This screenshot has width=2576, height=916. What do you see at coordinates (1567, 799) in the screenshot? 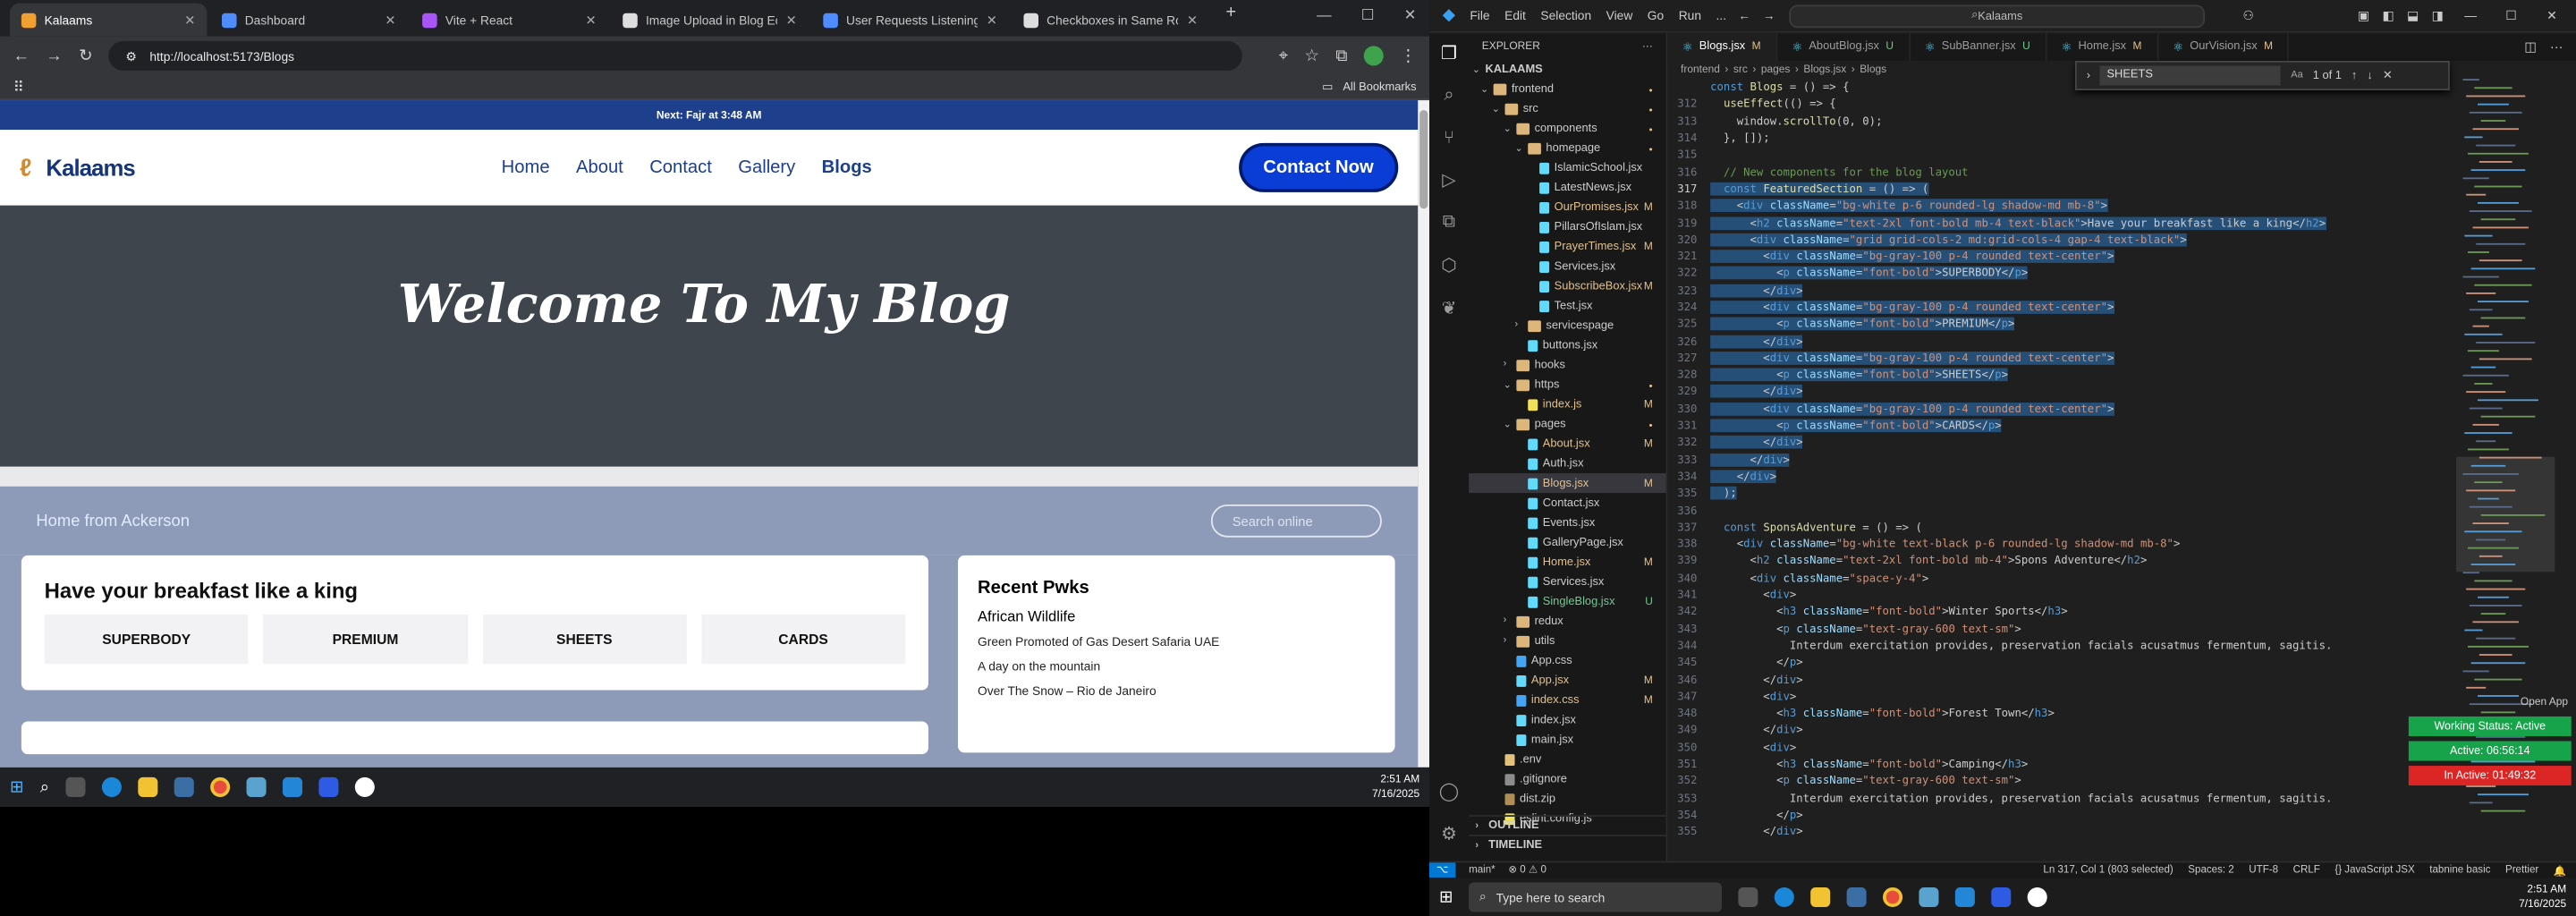
I see `file-item: dist.zip` at bounding box center [1567, 799].